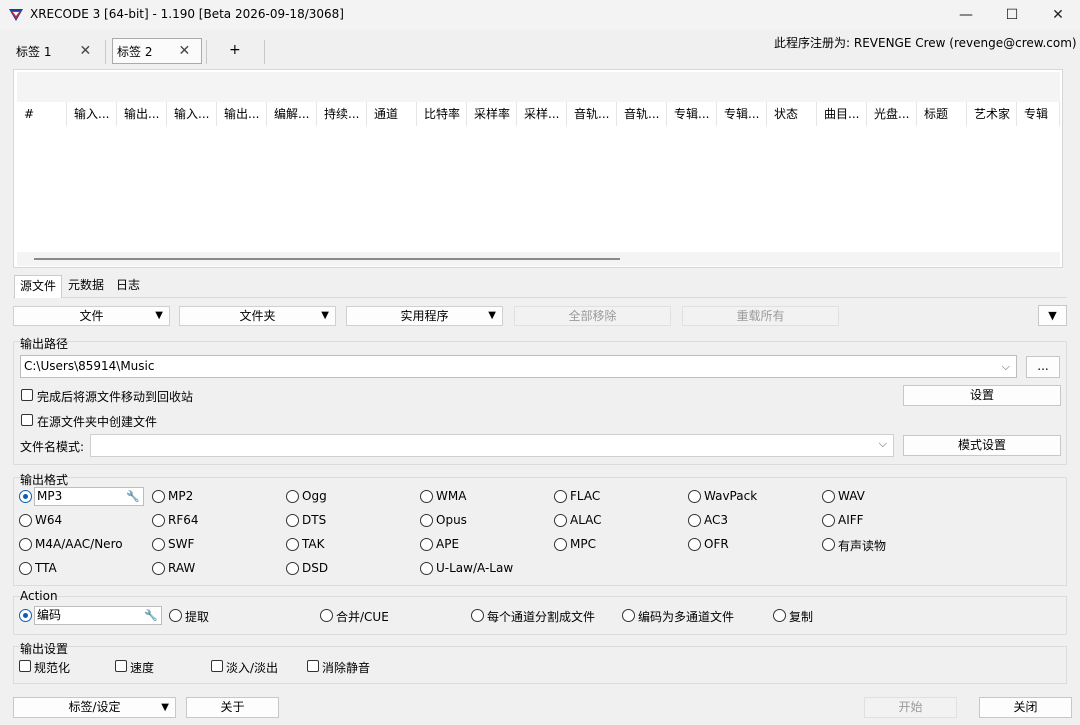 This screenshot has height=725, width=1080. I want to click on maximize-button: ☐, so click(1012, 15).